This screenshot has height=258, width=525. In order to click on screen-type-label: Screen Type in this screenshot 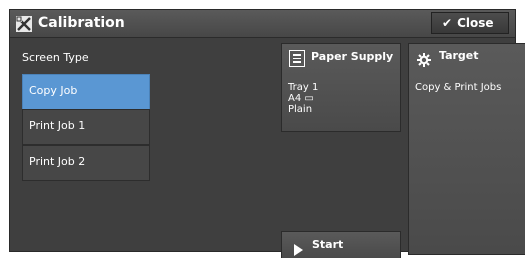, I will do `click(55, 57)`.